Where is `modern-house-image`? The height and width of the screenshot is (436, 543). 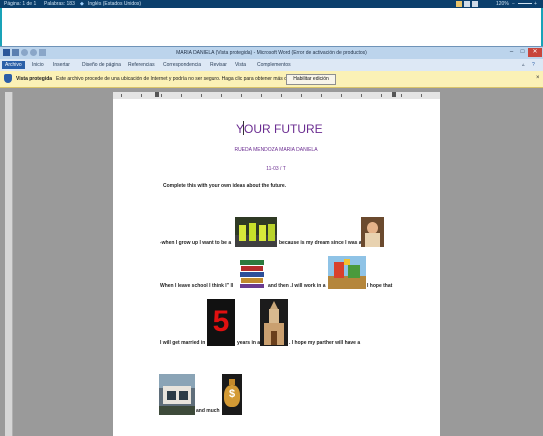
modern-house-image is located at coordinates (177, 394).